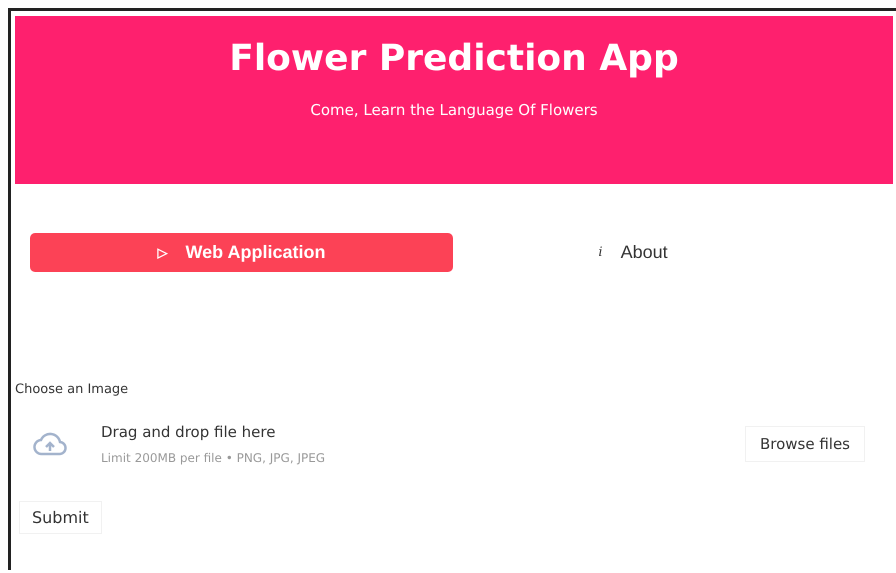 This screenshot has height=573, width=896. Describe the element at coordinates (633, 252) in the screenshot. I see `tab: i About` at that location.